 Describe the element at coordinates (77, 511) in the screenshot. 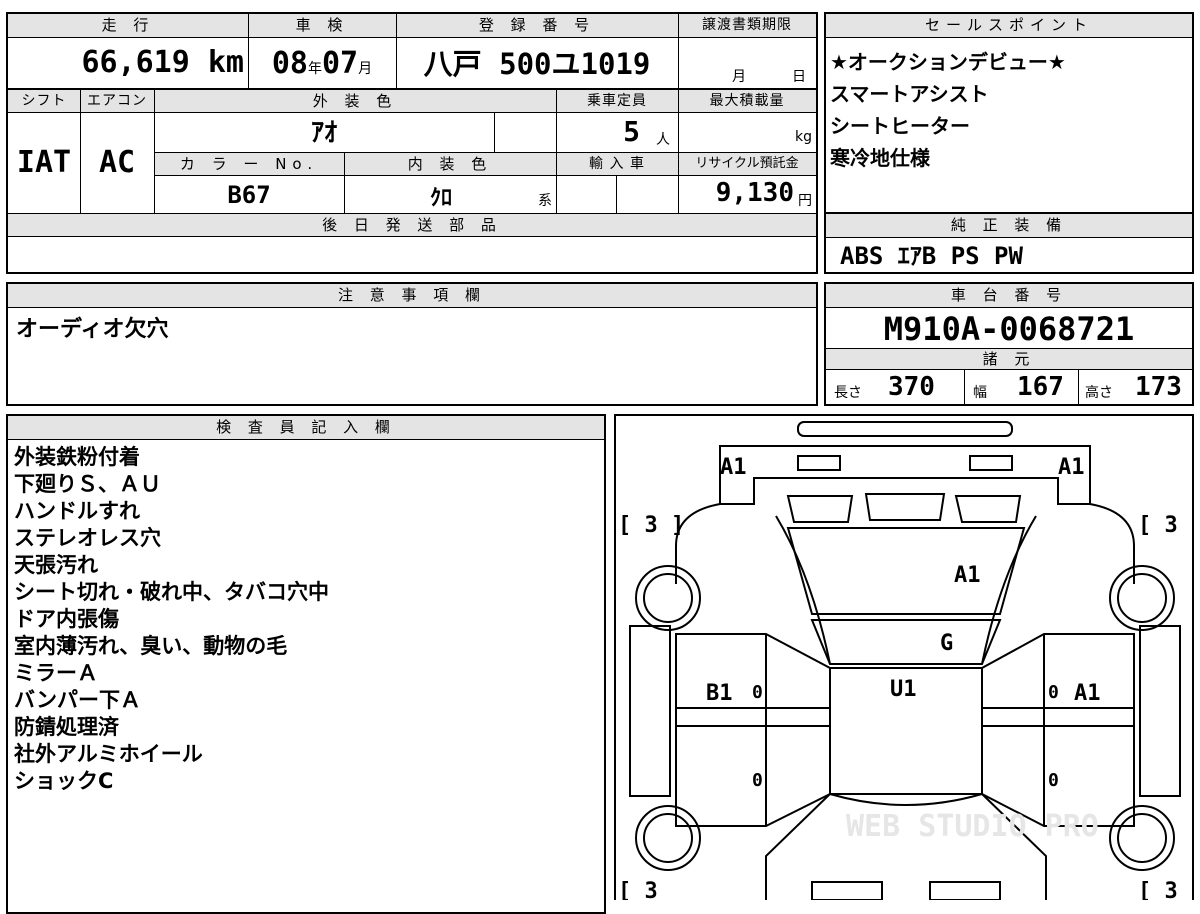

I see `inspector-item: ハンドルすれ` at that location.